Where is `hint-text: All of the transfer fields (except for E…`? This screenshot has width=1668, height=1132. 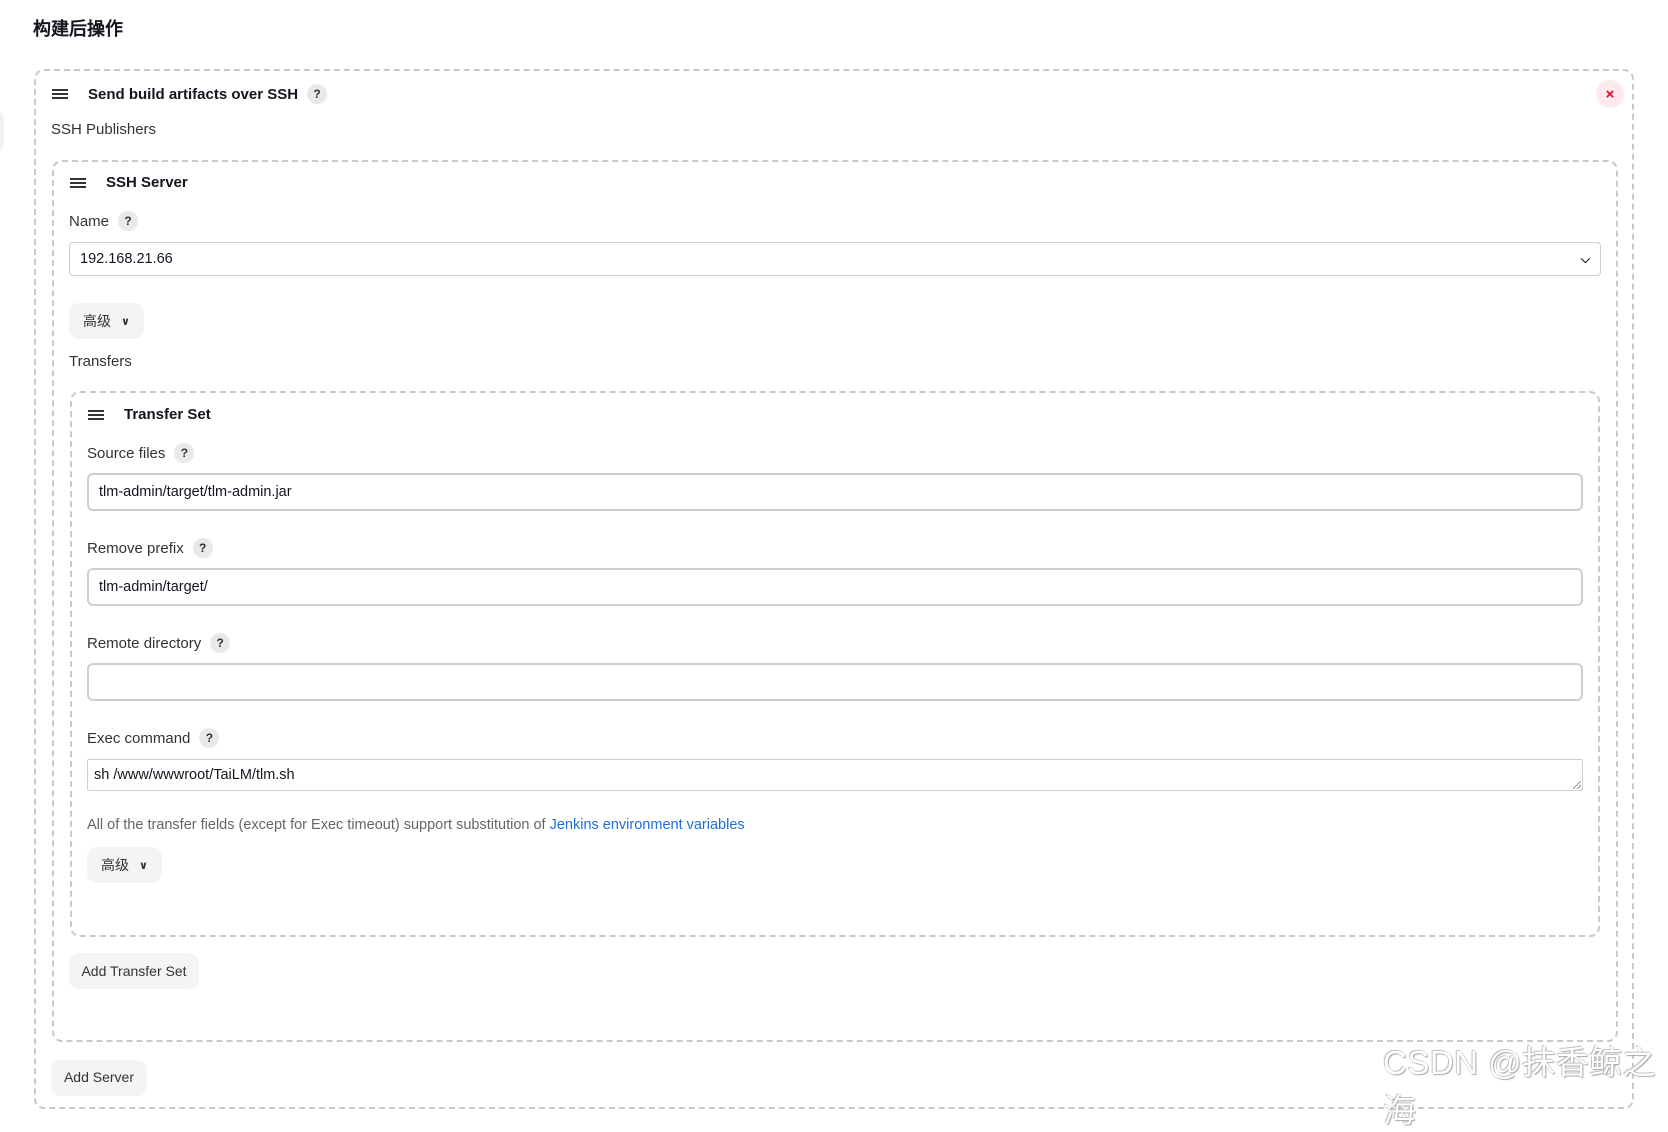 hint-text: All of the transfer fields (except for E… is located at coordinates (318, 825).